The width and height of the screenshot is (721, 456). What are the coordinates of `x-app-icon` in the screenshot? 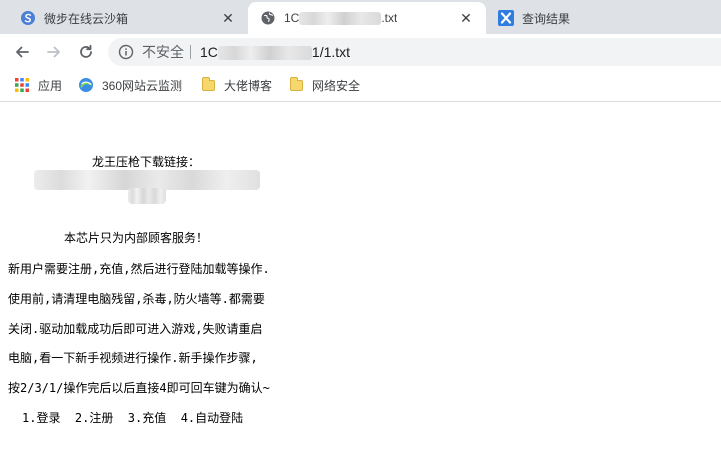 It's located at (506, 18).